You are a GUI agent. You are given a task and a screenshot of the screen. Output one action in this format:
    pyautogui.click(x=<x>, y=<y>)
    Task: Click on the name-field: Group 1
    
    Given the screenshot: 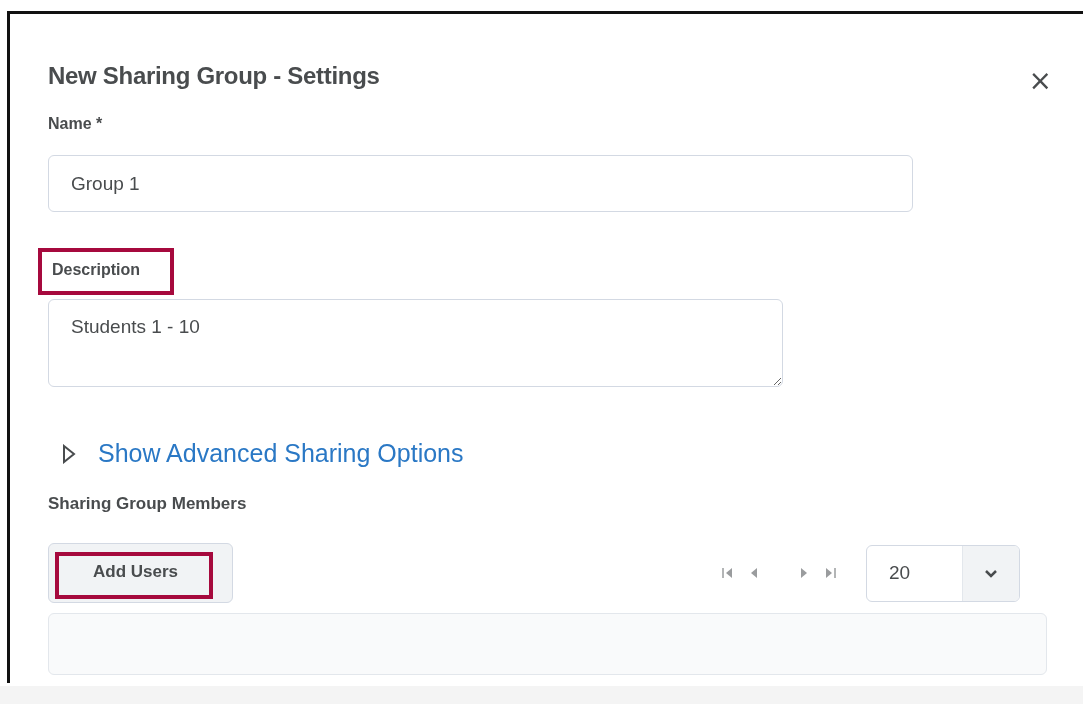 What is the action you would take?
    pyautogui.click(x=480, y=183)
    